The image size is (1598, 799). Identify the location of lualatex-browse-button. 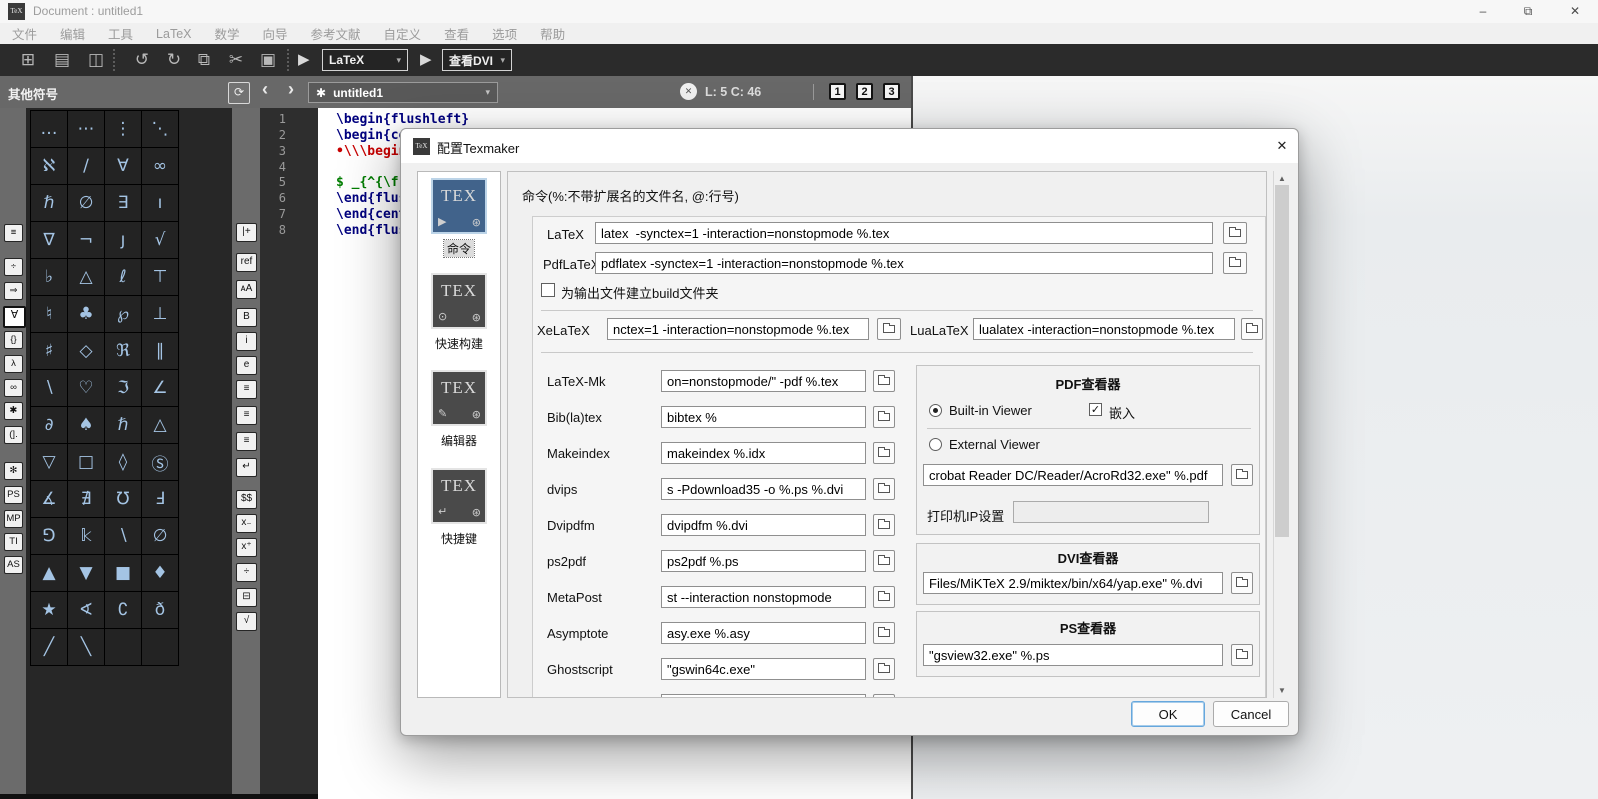
(1252, 329).